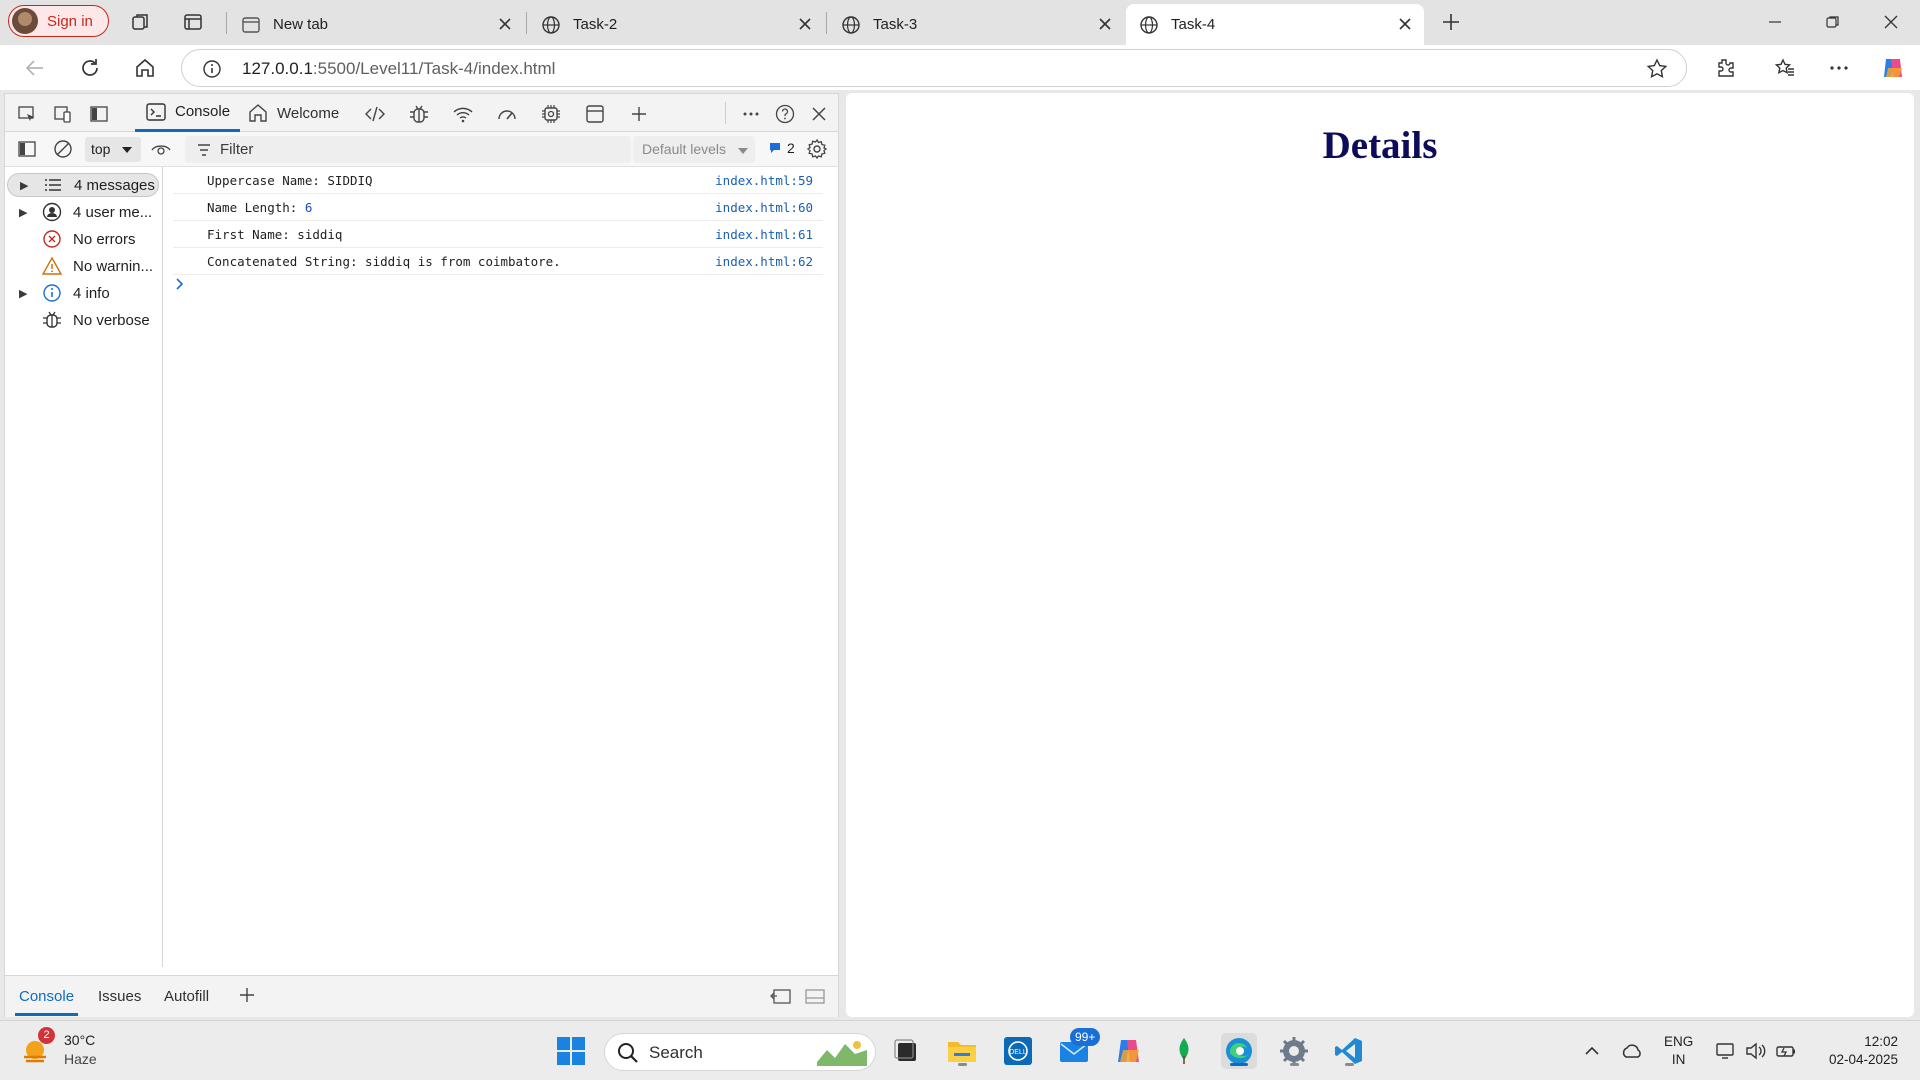  What do you see at coordinates (639, 114) in the screenshot?
I see `more-tools-plus-icon` at bounding box center [639, 114].